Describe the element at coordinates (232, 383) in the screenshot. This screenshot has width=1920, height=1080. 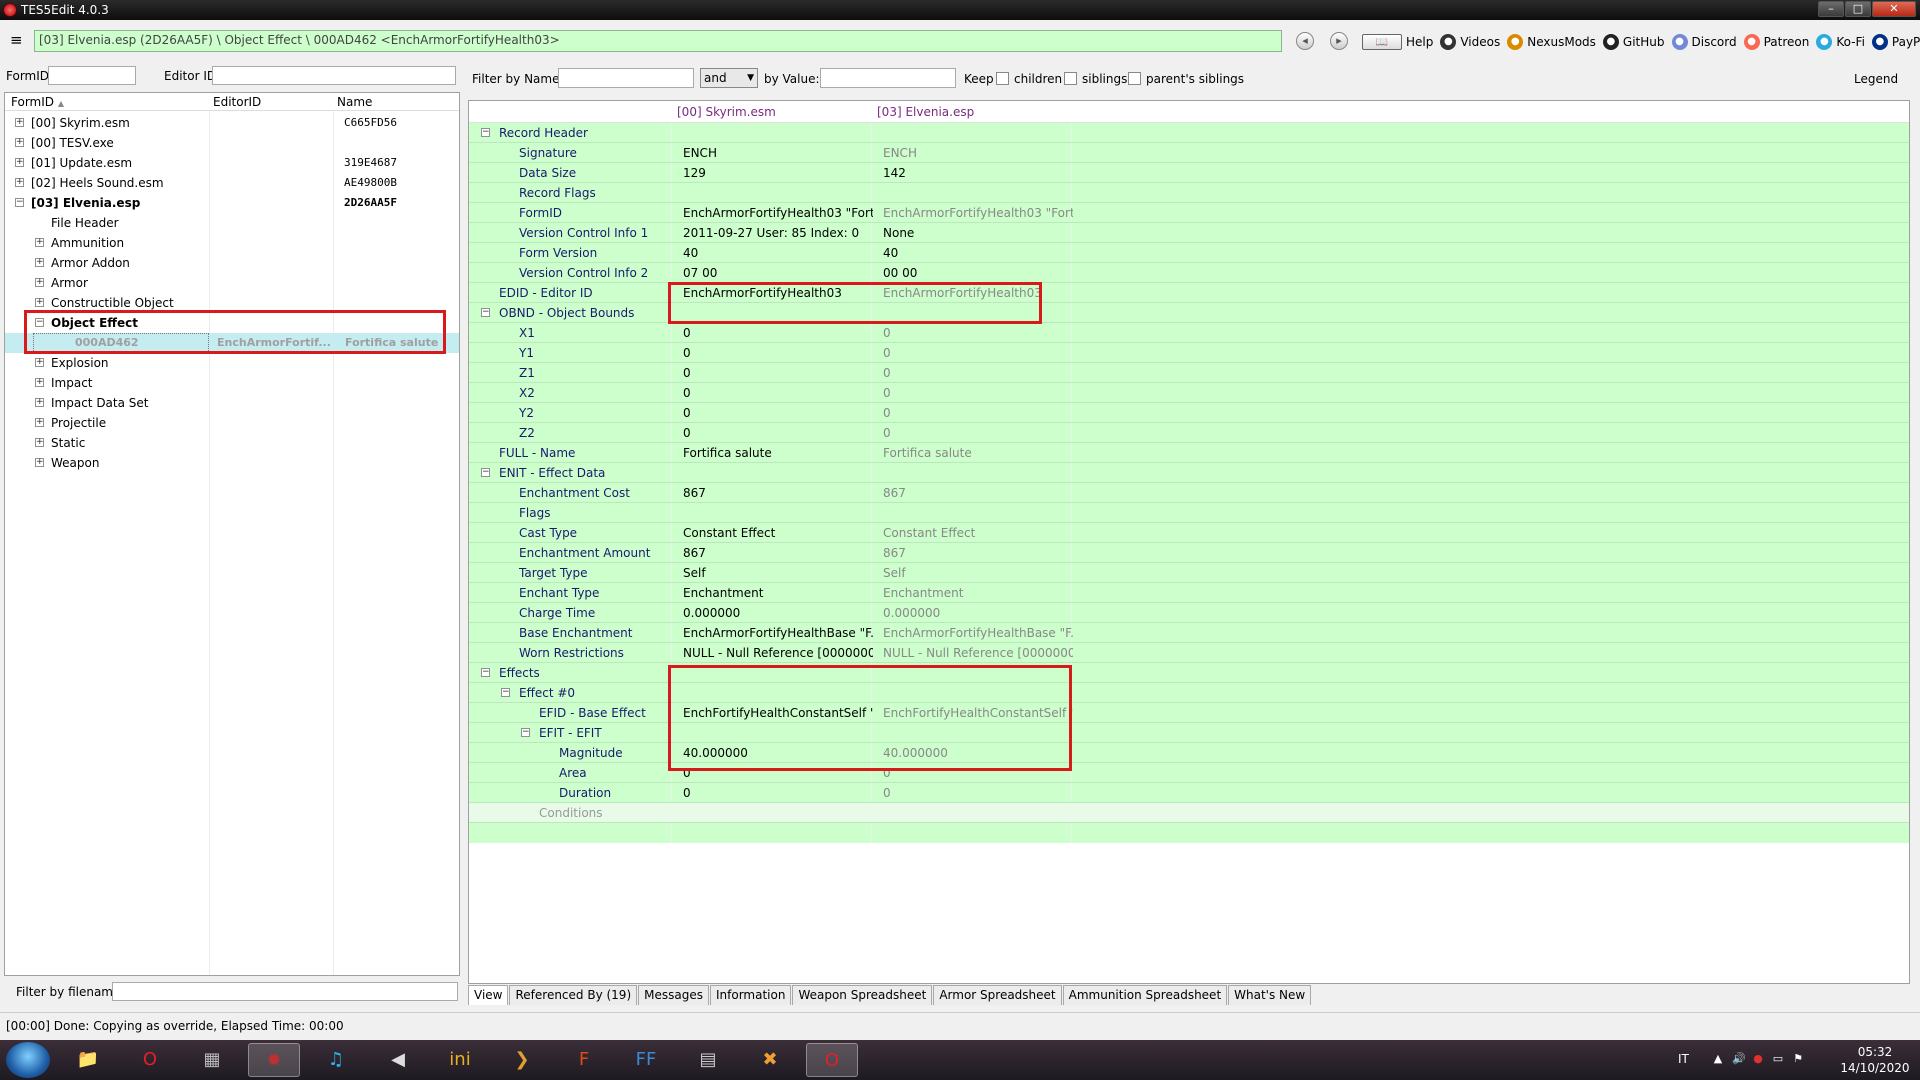
I see `tree-row: + Impact` at that location.